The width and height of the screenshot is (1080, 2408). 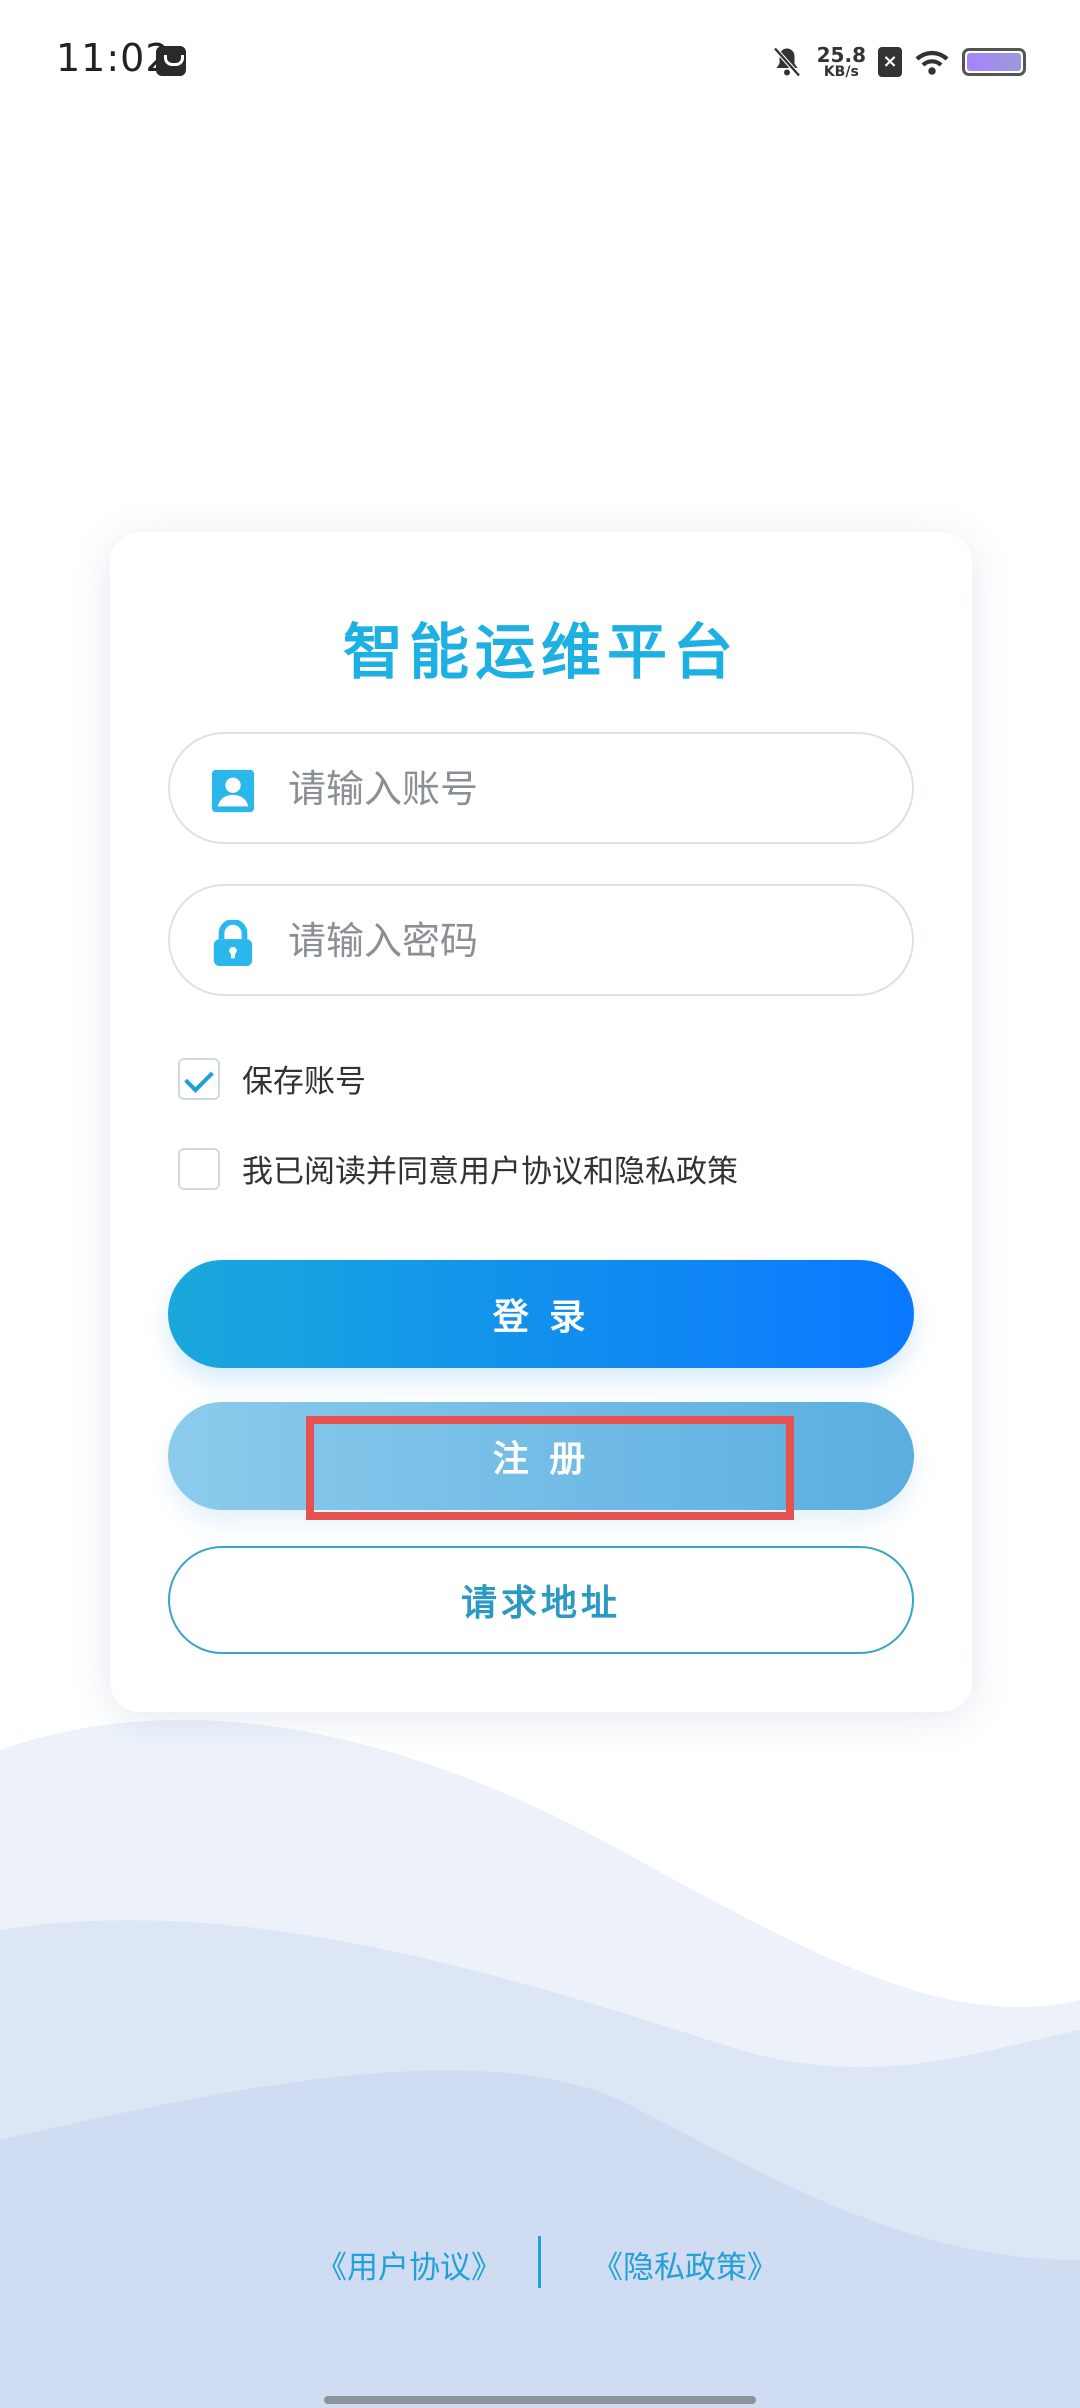 What do you see at coordinates (113, 58) in the screenshot?
I see `status-time: 11:02` at bounding box center [113, 58].